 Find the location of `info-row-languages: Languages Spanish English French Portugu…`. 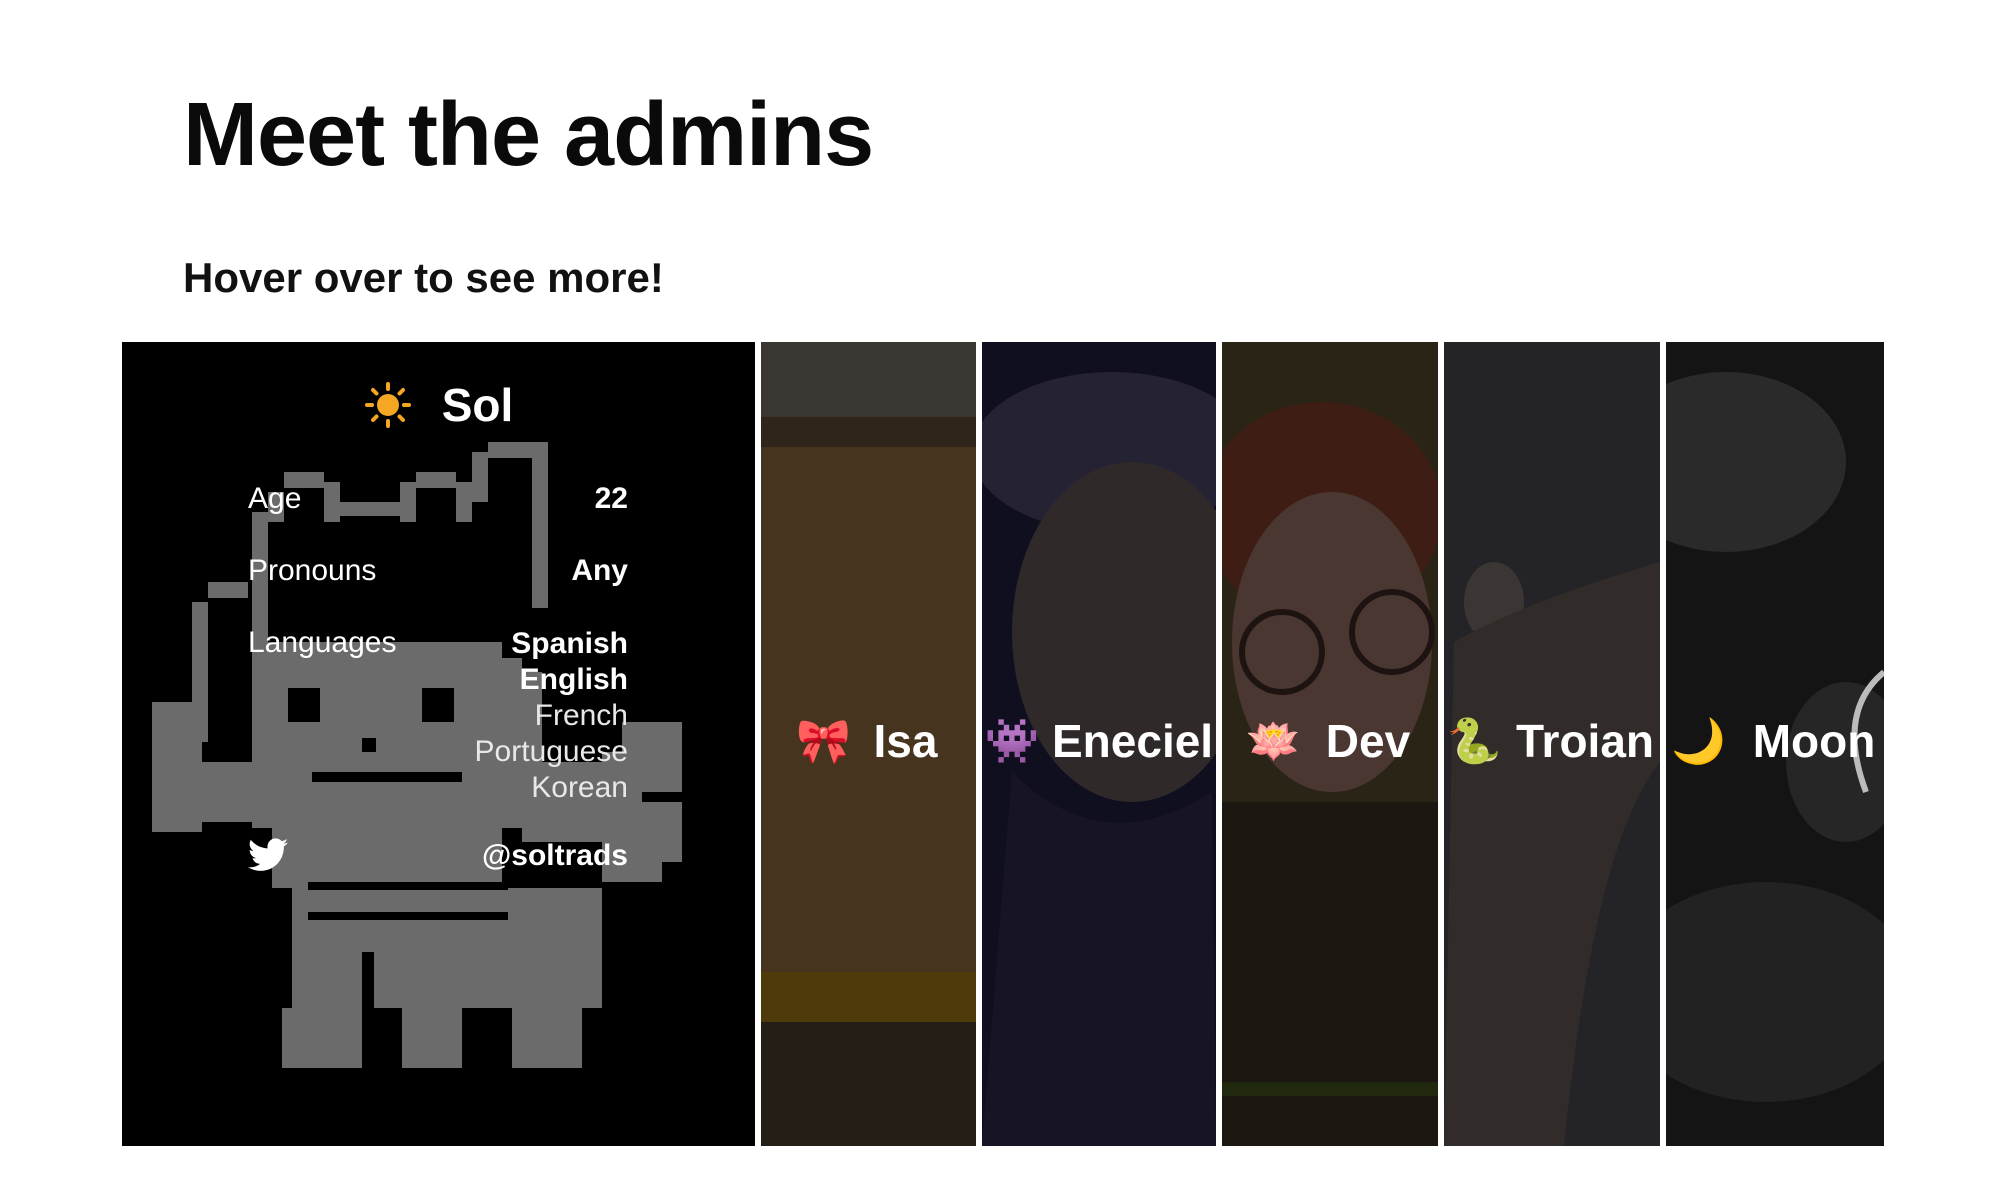

info-row-languages: Languages Spanish English French Portugu… is located at coordinates (438, 716).